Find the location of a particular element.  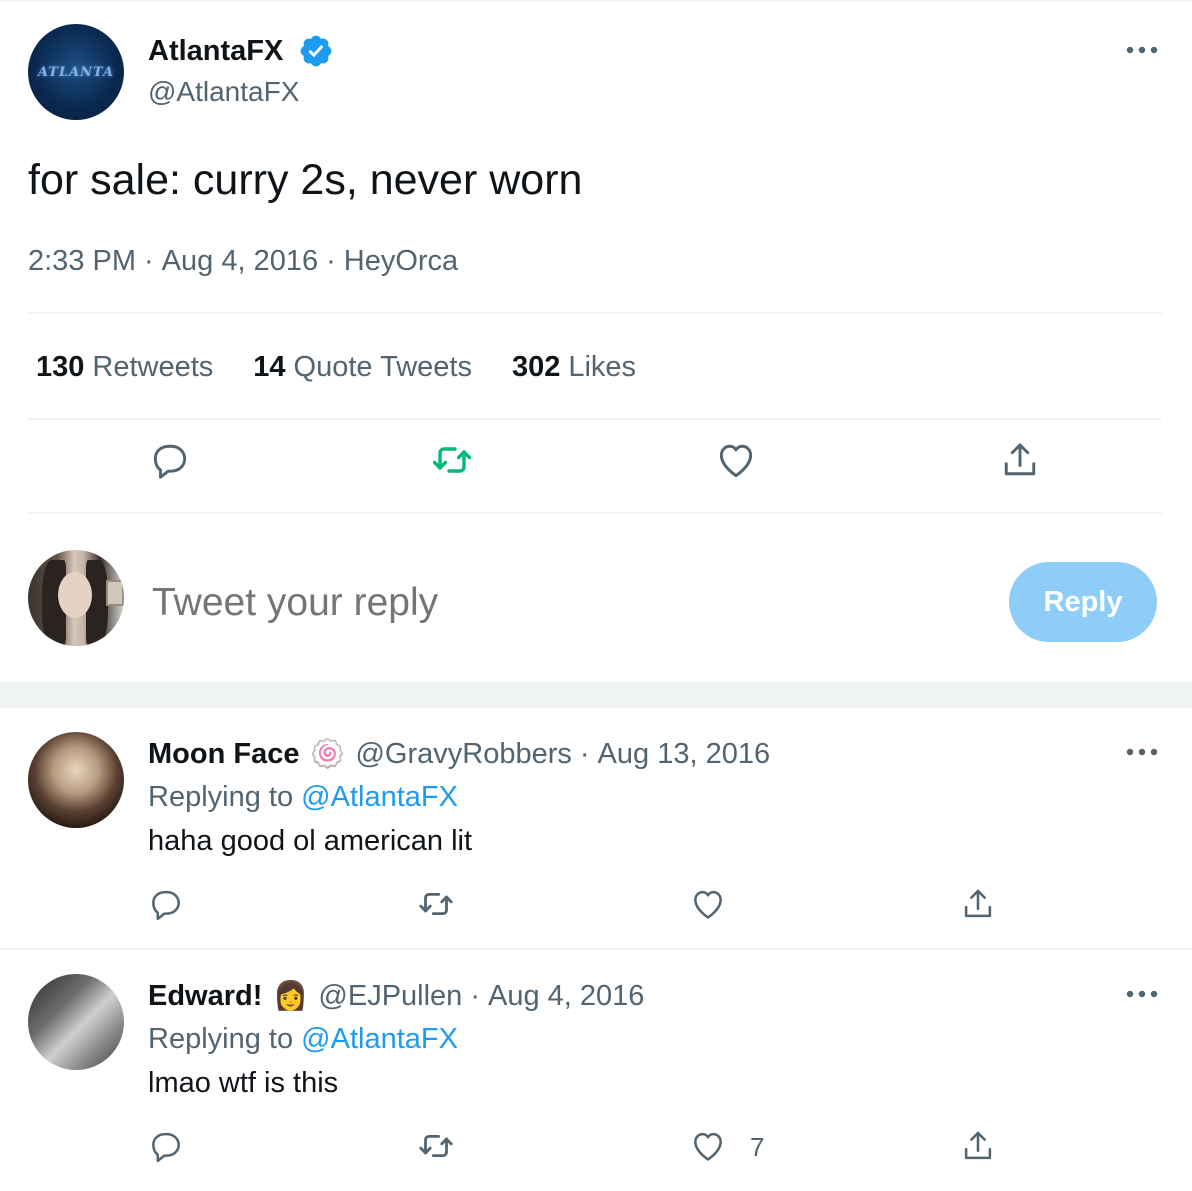

reply-display-name: Moon Face is located at coordinates (223, 754).